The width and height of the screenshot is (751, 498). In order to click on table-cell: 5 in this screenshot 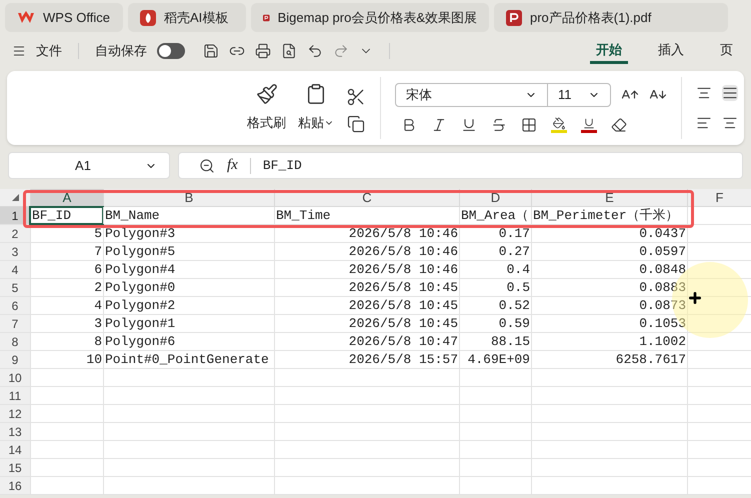, I will do `click(98, 233)`.